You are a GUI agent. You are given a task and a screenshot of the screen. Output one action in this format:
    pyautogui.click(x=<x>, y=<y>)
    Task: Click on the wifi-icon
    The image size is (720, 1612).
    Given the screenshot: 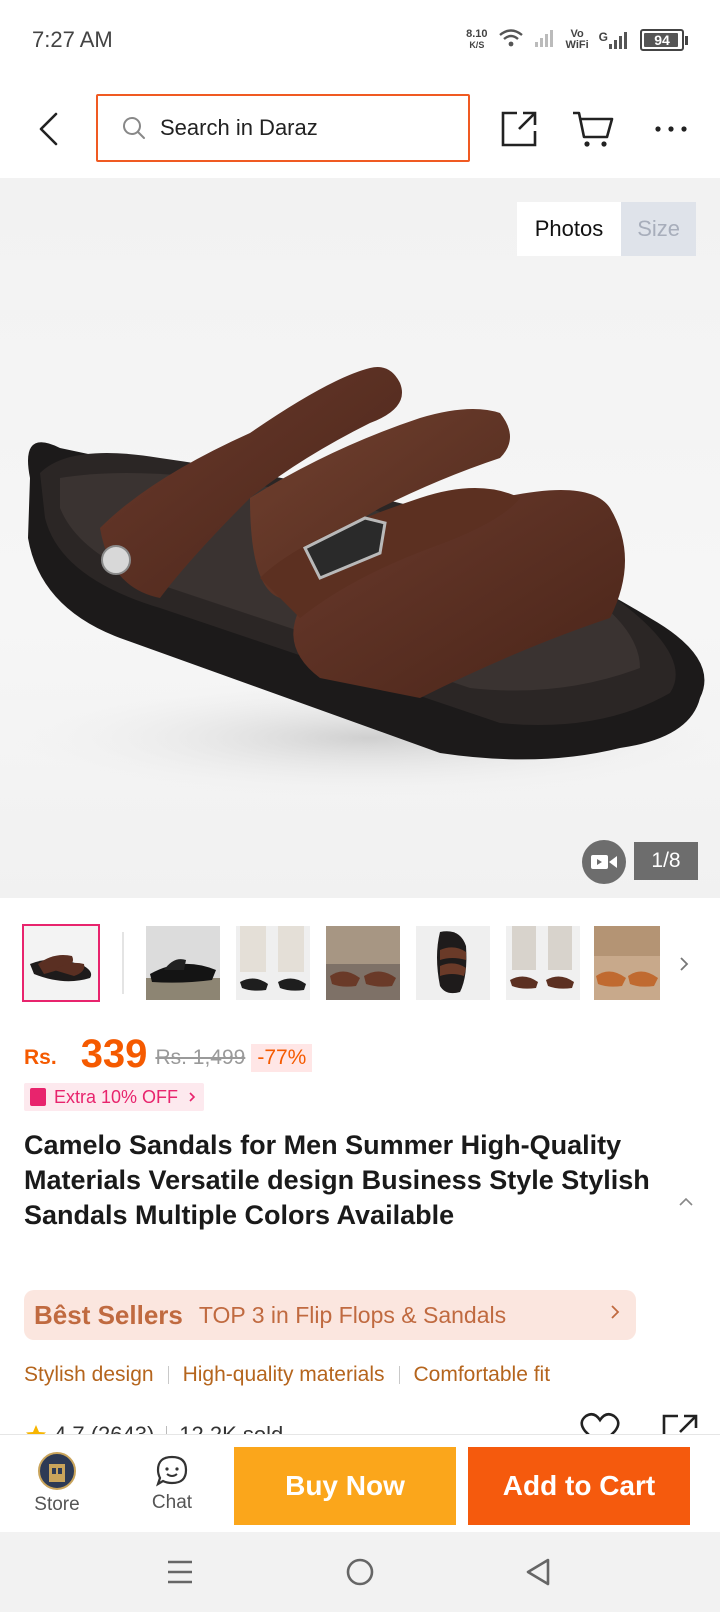 What is the action you would take?
    pyautogui.click(x=511, y=40)
    